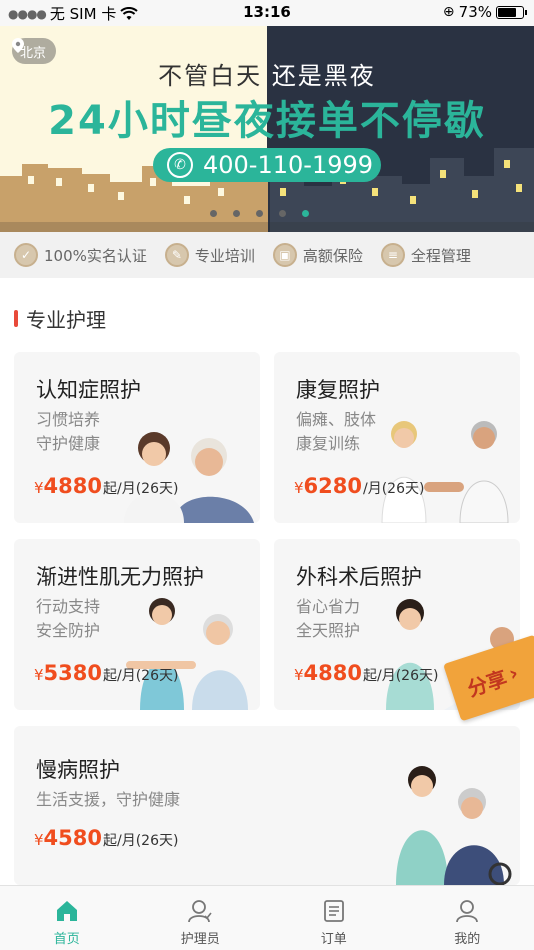 This screenshot has height=950, width=534. I want to click on card-price: ¥ 5380 起/月(26天), so click(106, 673).